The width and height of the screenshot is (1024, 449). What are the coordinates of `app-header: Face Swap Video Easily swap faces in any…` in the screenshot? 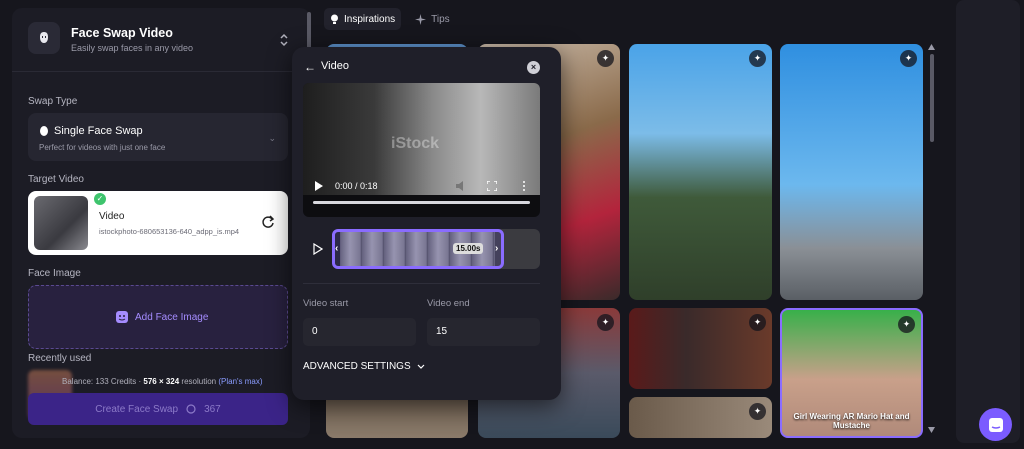 It's located at (161, 40).